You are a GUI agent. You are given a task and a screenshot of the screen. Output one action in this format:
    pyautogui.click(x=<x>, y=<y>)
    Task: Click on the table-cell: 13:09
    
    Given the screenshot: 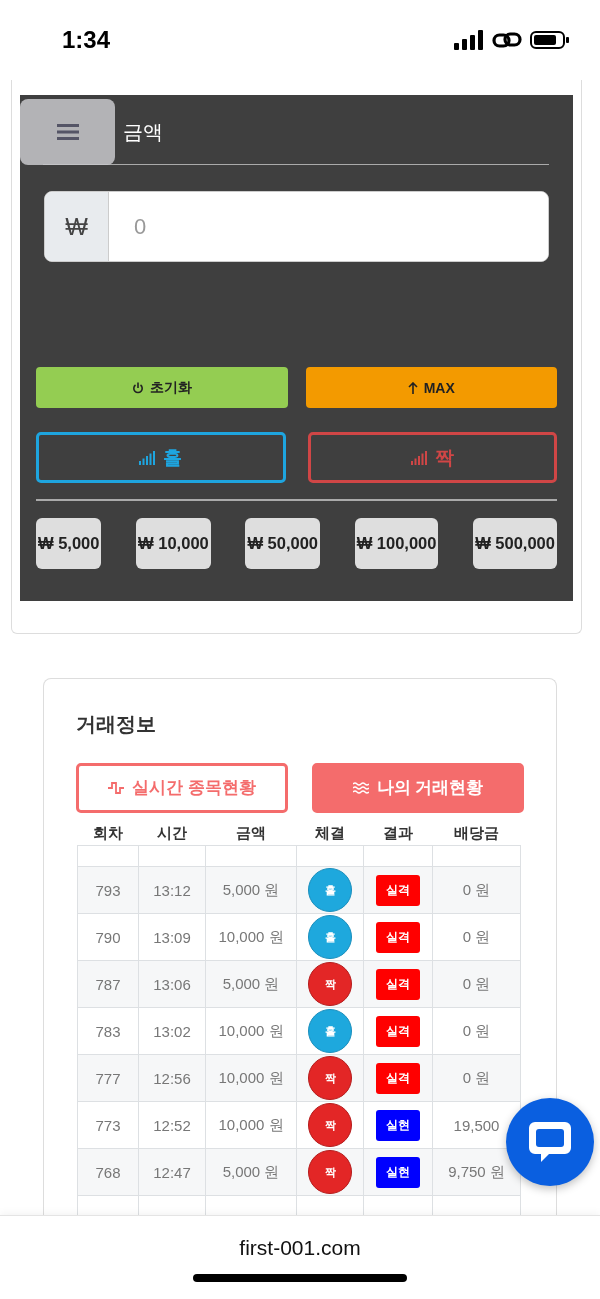 What is the action you would take?
    pyautogui.click(x=172, y=937)
    